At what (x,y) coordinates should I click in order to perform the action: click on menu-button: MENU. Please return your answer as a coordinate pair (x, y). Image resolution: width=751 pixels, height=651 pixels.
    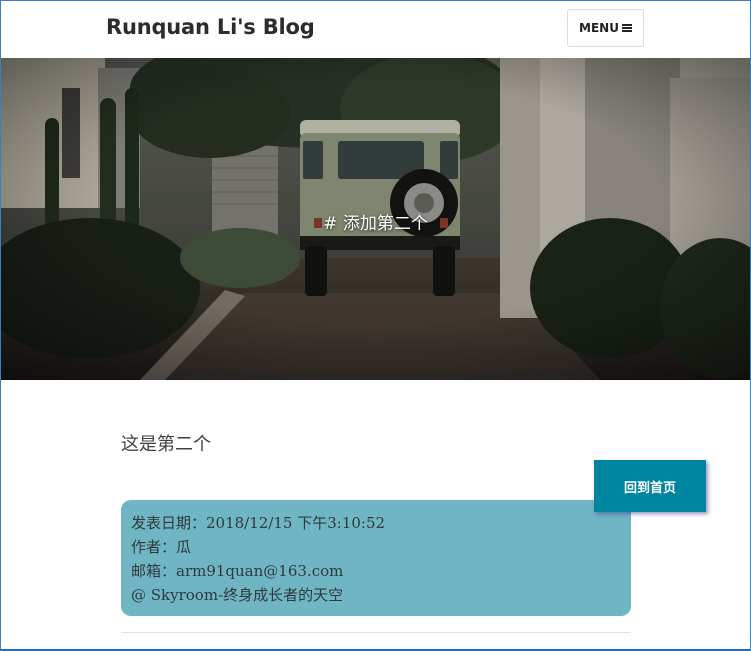
    Looking at the image, I should click on (605, 28).